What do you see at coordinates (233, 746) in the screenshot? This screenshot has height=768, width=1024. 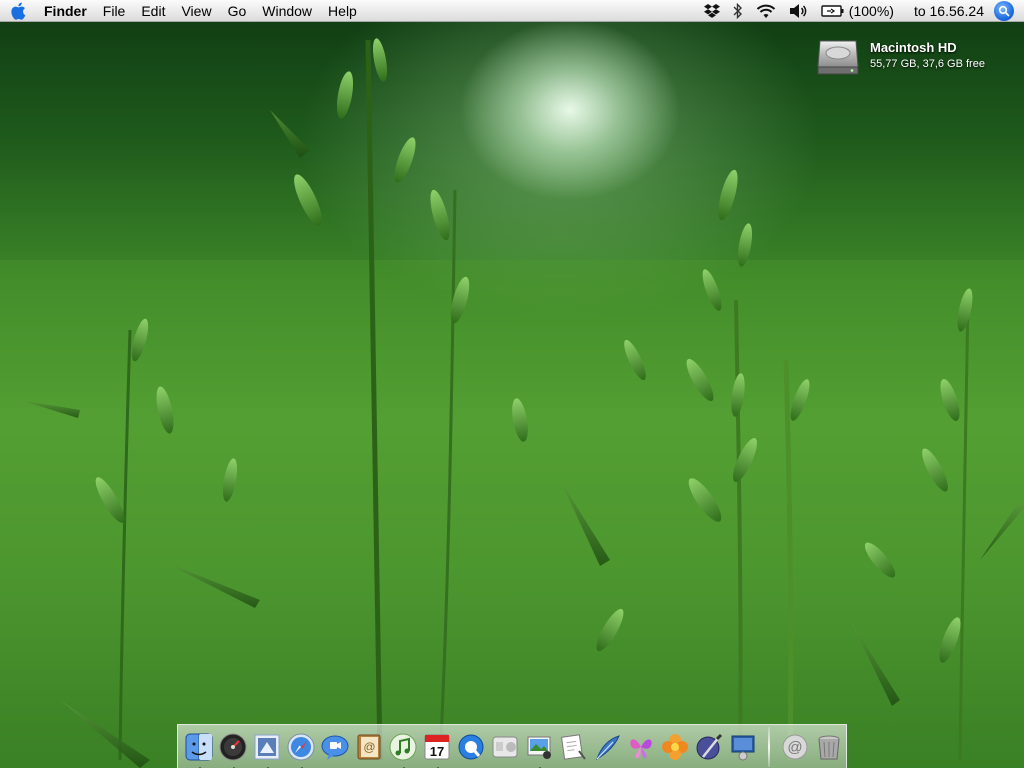 I see `dashboard-icon` at bounding box center [233, 746].